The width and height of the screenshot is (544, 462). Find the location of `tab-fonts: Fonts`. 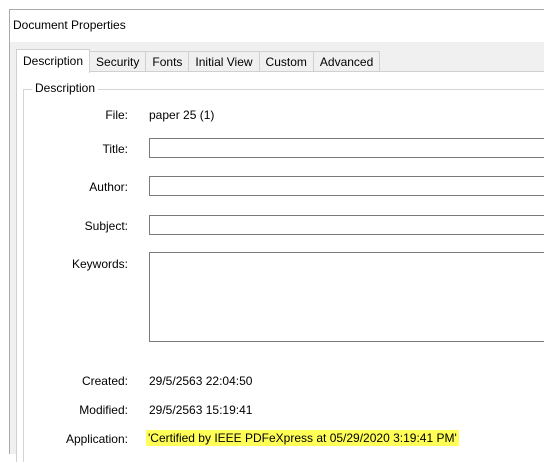

tab-fonts: Fonts is located at coordinates (168, 61).